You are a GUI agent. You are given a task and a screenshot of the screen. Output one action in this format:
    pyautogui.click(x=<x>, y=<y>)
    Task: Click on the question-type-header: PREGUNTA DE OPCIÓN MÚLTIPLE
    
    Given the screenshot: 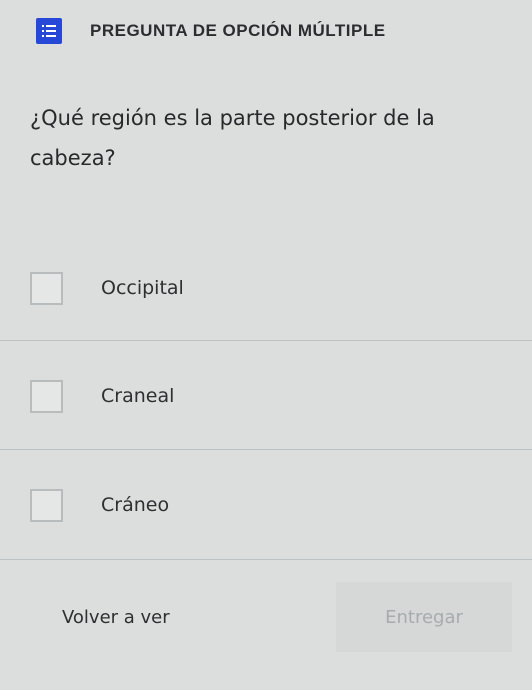 What is the action you would take?
    pyautogui.click(x=211, y=31)
    